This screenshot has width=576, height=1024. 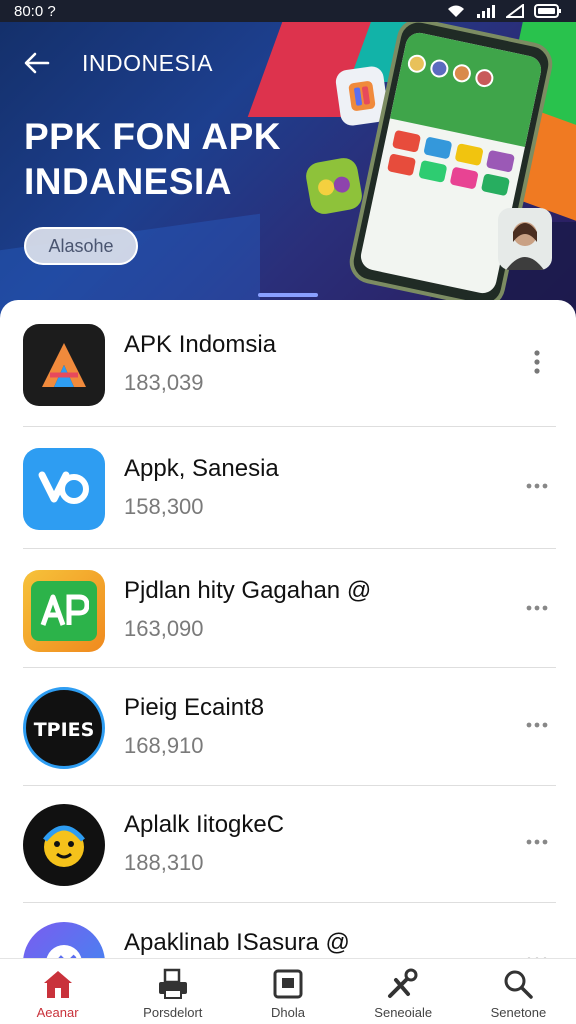 I want to click on battery-icon, so click(x=547, y=11).